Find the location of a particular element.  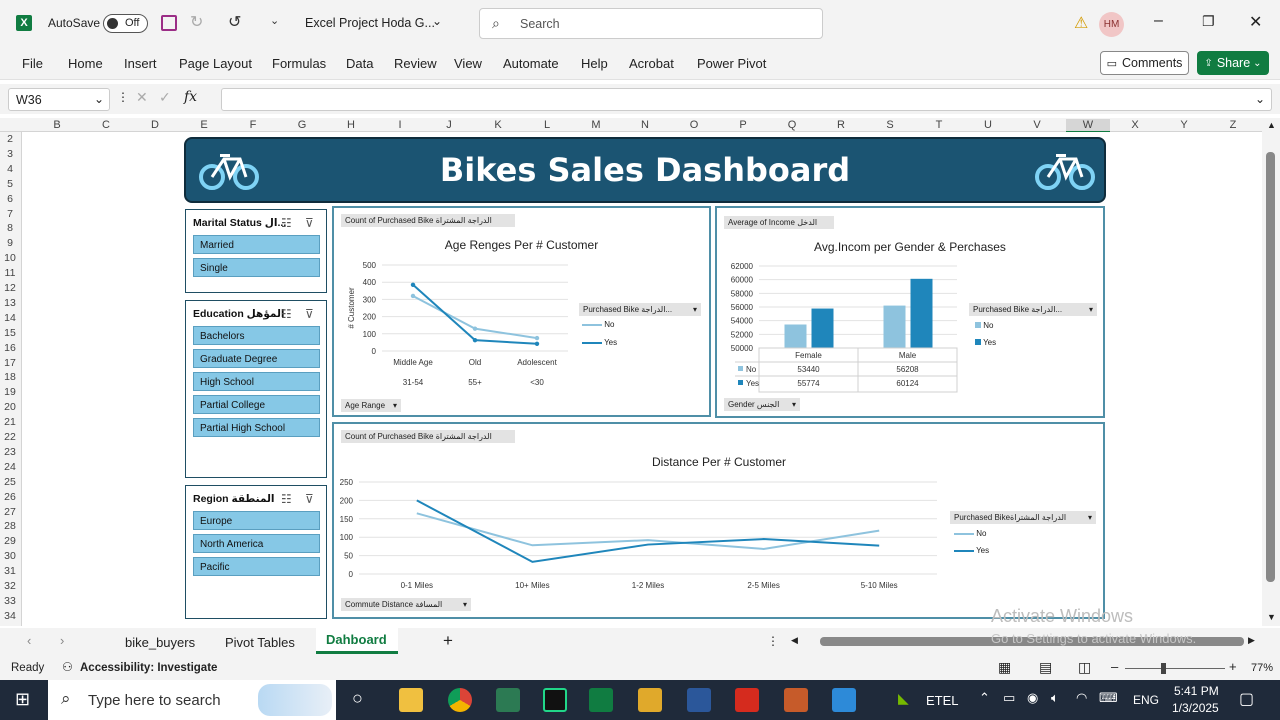

tab-view: View is located at coordinates (468, 63).